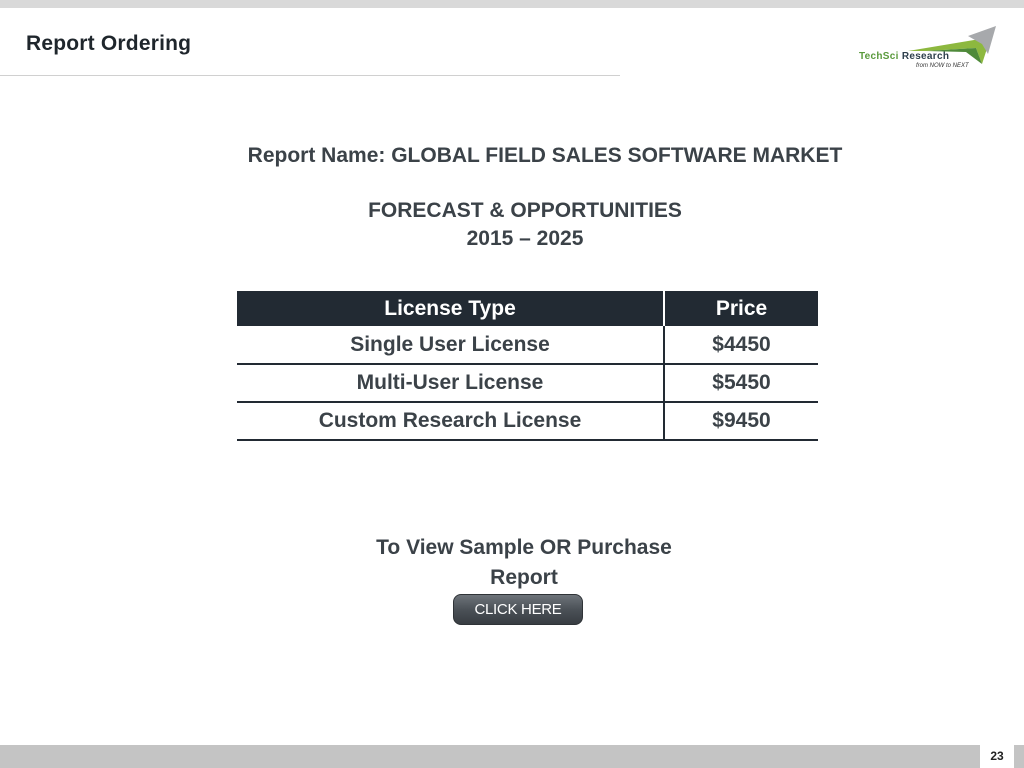  I want to click on logo-tagline: from NOW to NEXT, so click(942, 66).